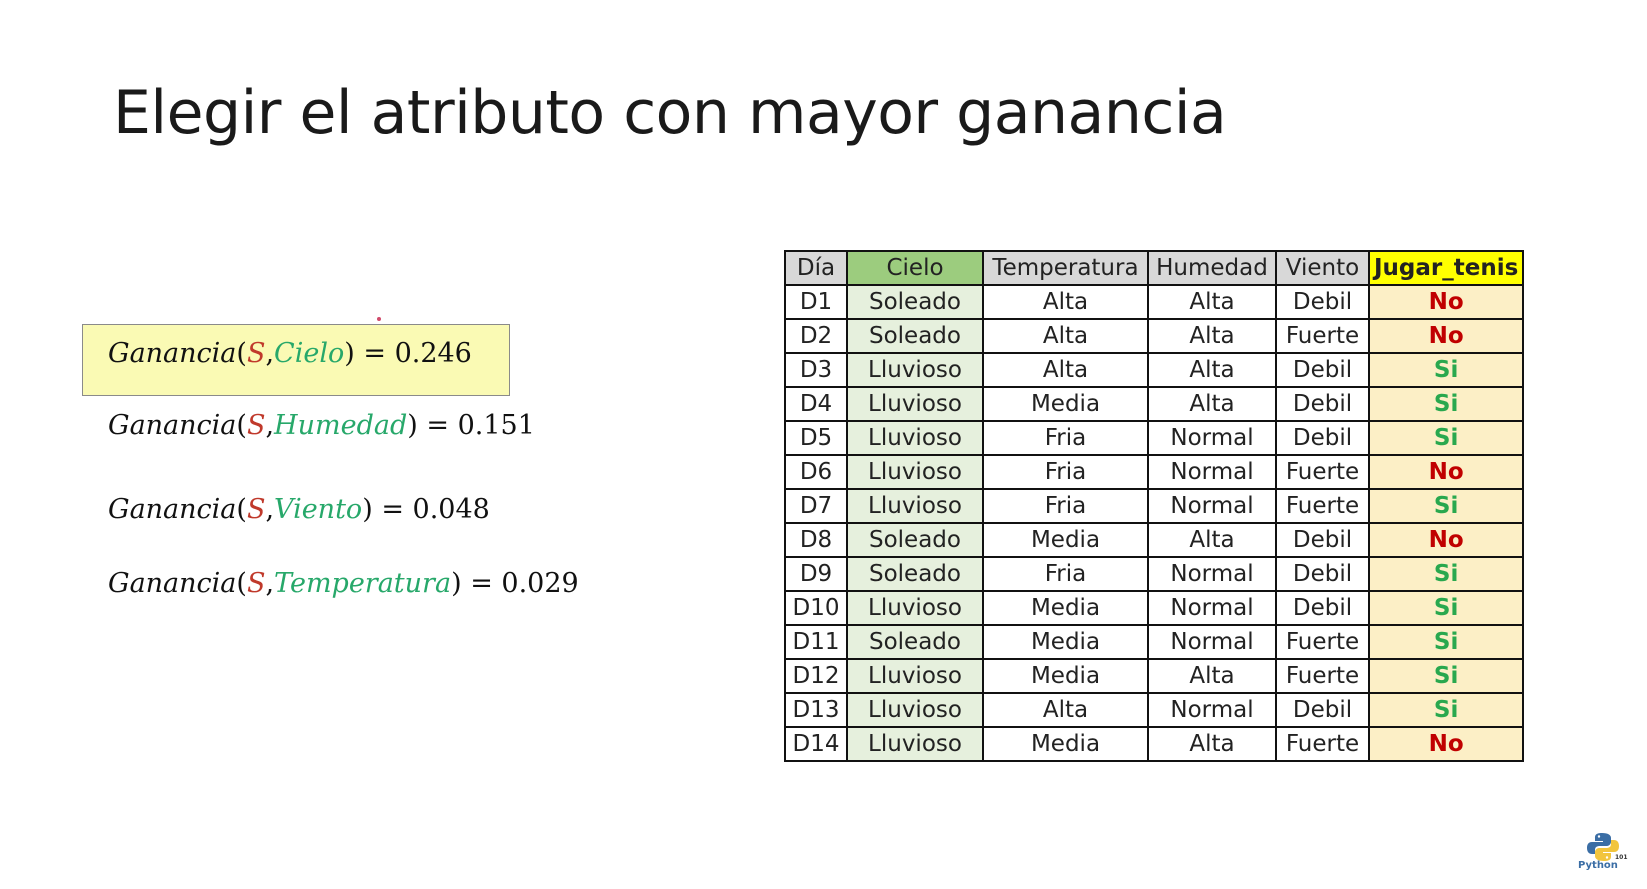 The height and width of the screenshot is (889, 1647). Describe the element at coordinates (321, 425) in the screenshot. I see `formula-humedad: Ganancia(S,Humedad) = 0.151` at that location.